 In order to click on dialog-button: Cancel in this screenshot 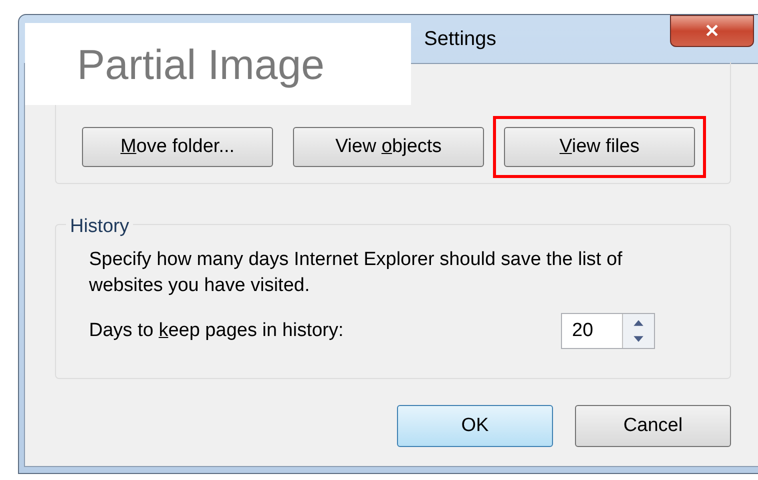, I will do `click(653, 426)`.